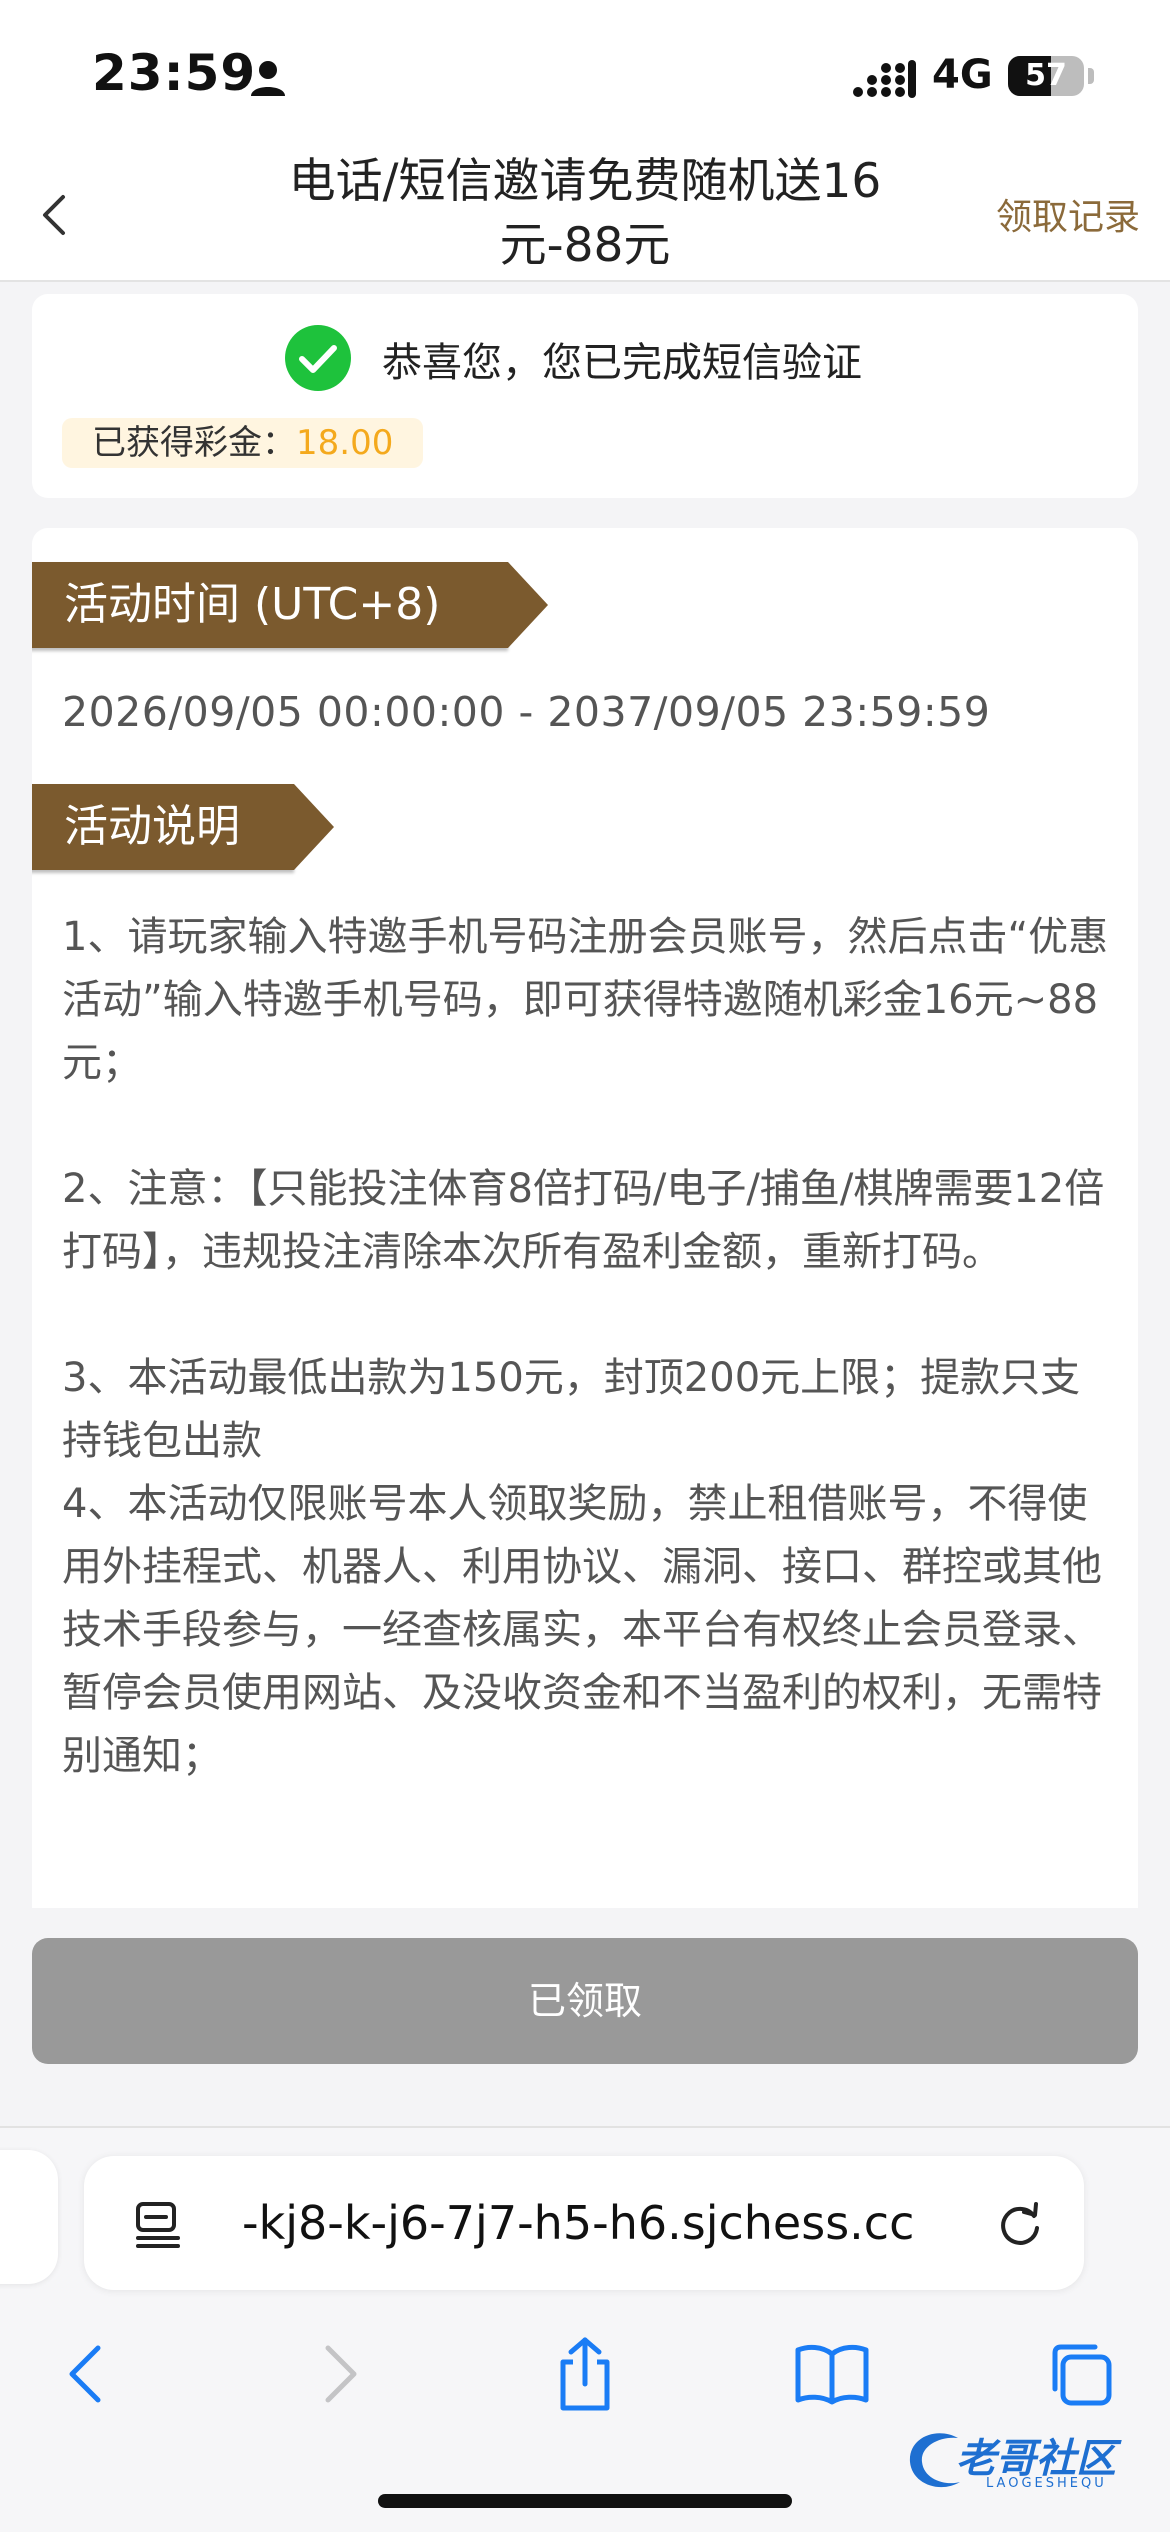  Describe the element at coordinates (622, 363) in the screenshot. I see `verification-message: 恭喜您，您已完成短信验证` at that location.